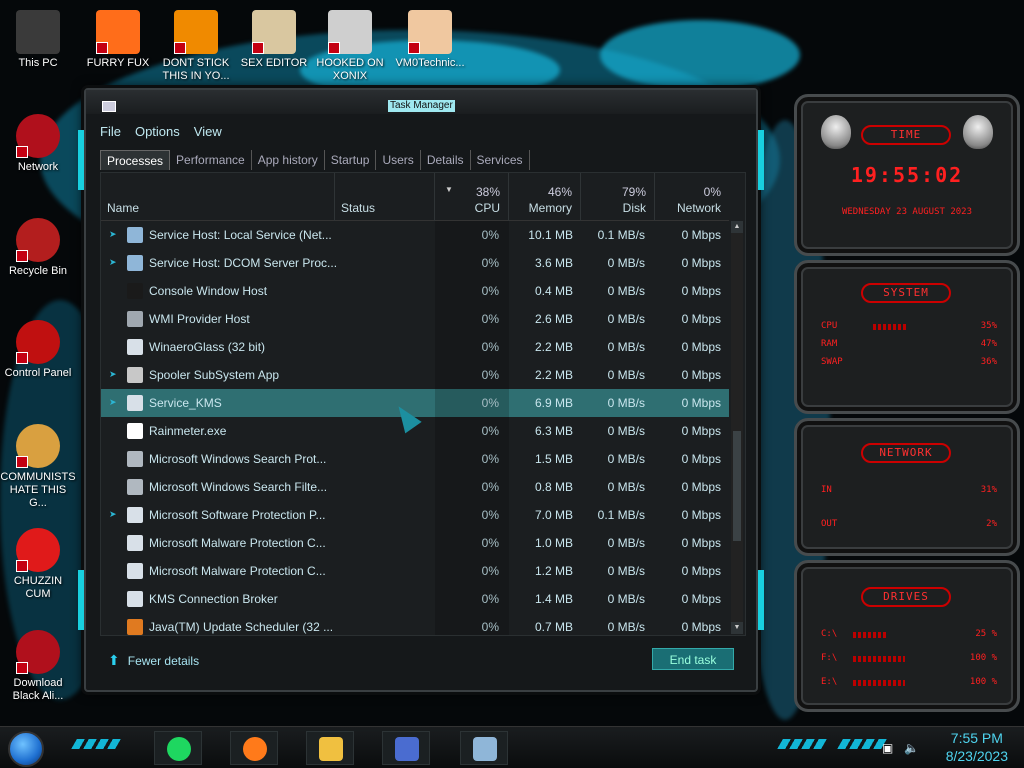 This screenshot has height=768, width=1024. I want to click on process-row: Console Window Host 0% 0.4 MB 0 MB/s 0 Mbps, so click(415, 291).